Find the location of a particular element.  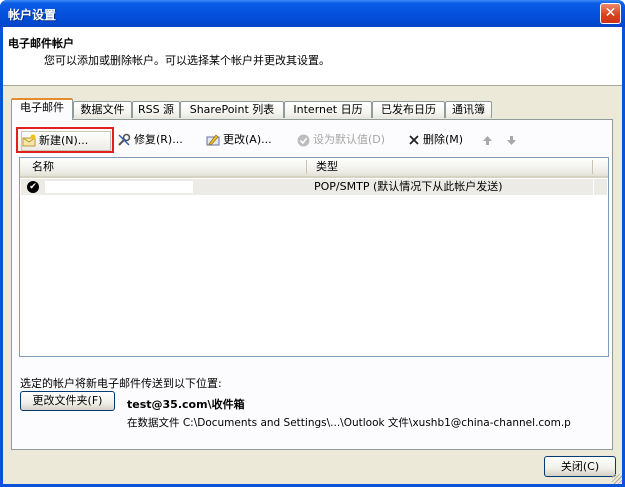

tab-data-files: 数据文件 is located at coordinates (102, 109).